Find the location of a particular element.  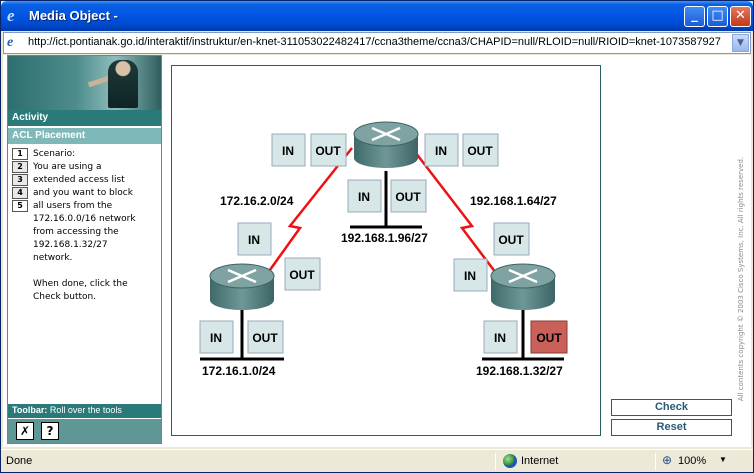

title-bar: e Media Object - _ □ ✕ is located at coordinates (377, 16).